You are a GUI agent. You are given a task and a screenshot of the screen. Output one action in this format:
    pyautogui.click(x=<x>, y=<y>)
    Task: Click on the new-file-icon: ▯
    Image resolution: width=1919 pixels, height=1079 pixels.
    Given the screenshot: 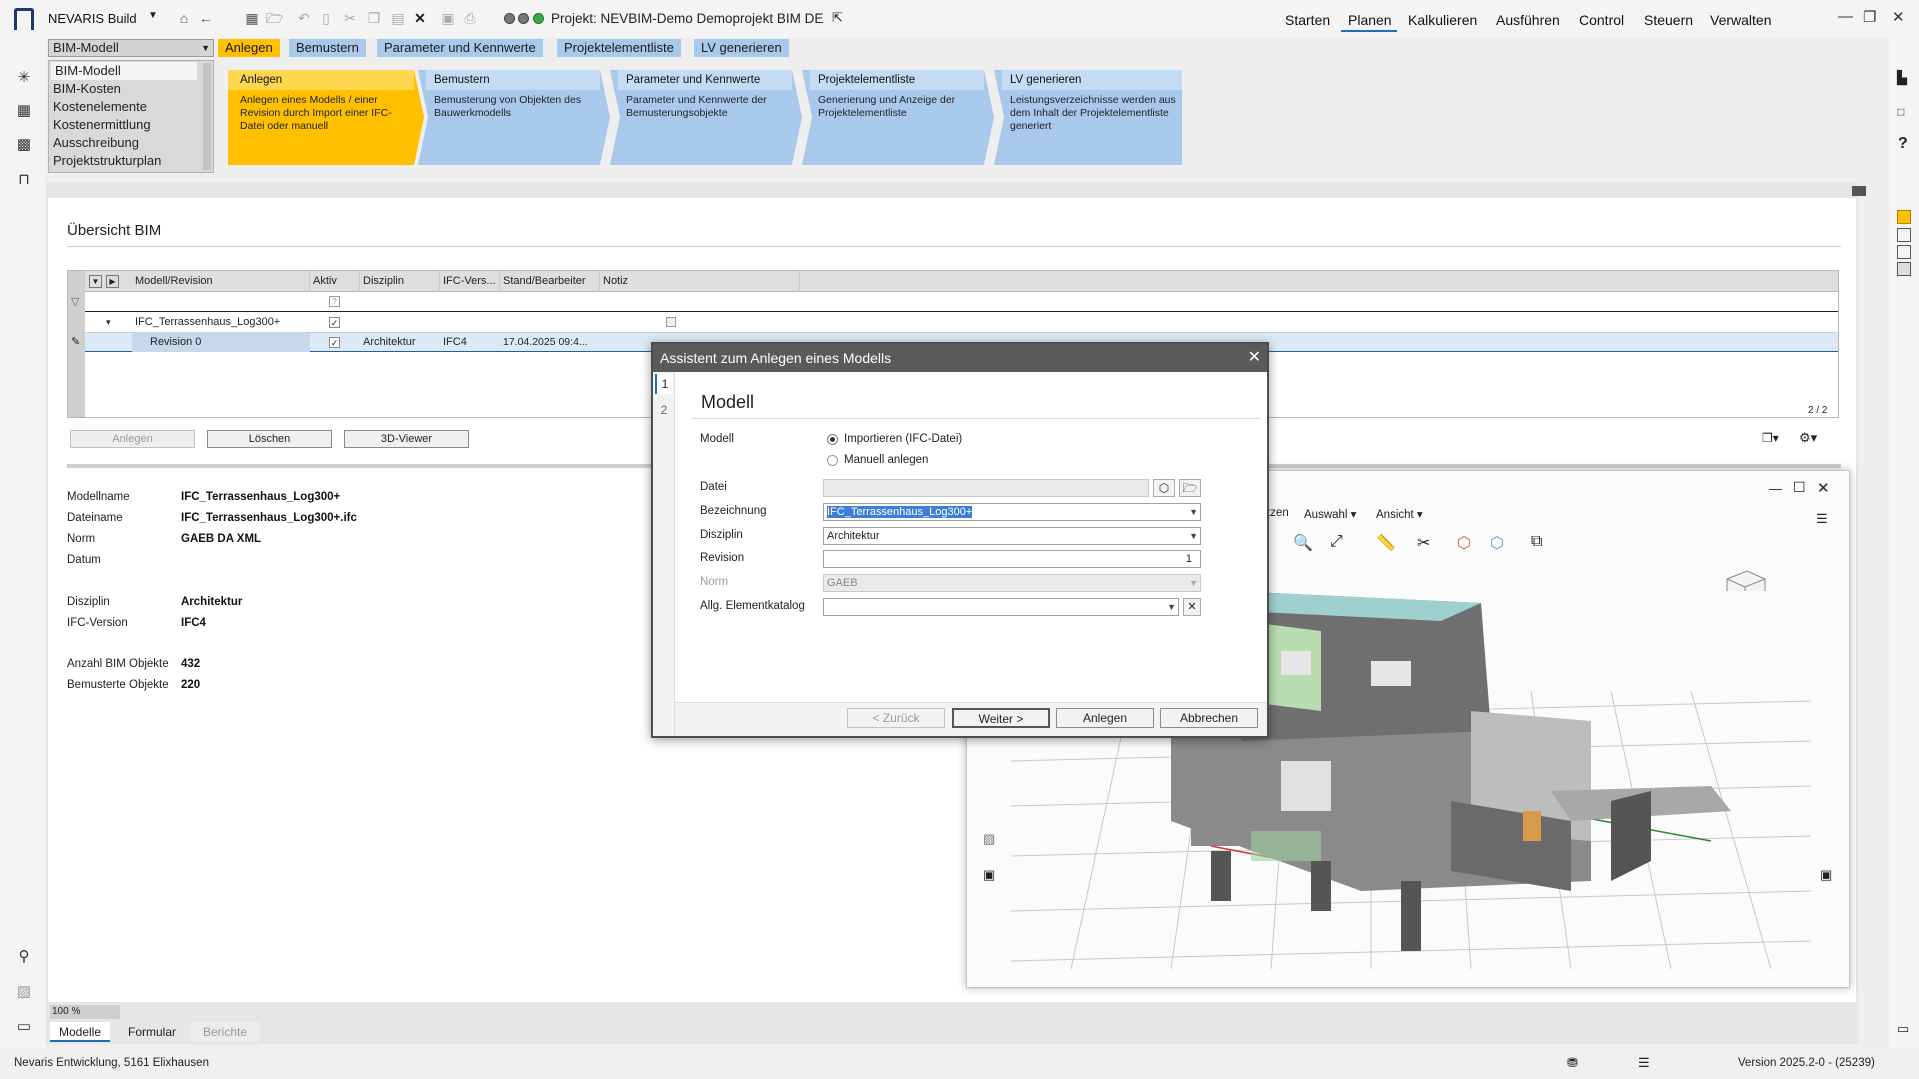 What is the action you would take?
    pyautogui.click(x=326, y=18)
    